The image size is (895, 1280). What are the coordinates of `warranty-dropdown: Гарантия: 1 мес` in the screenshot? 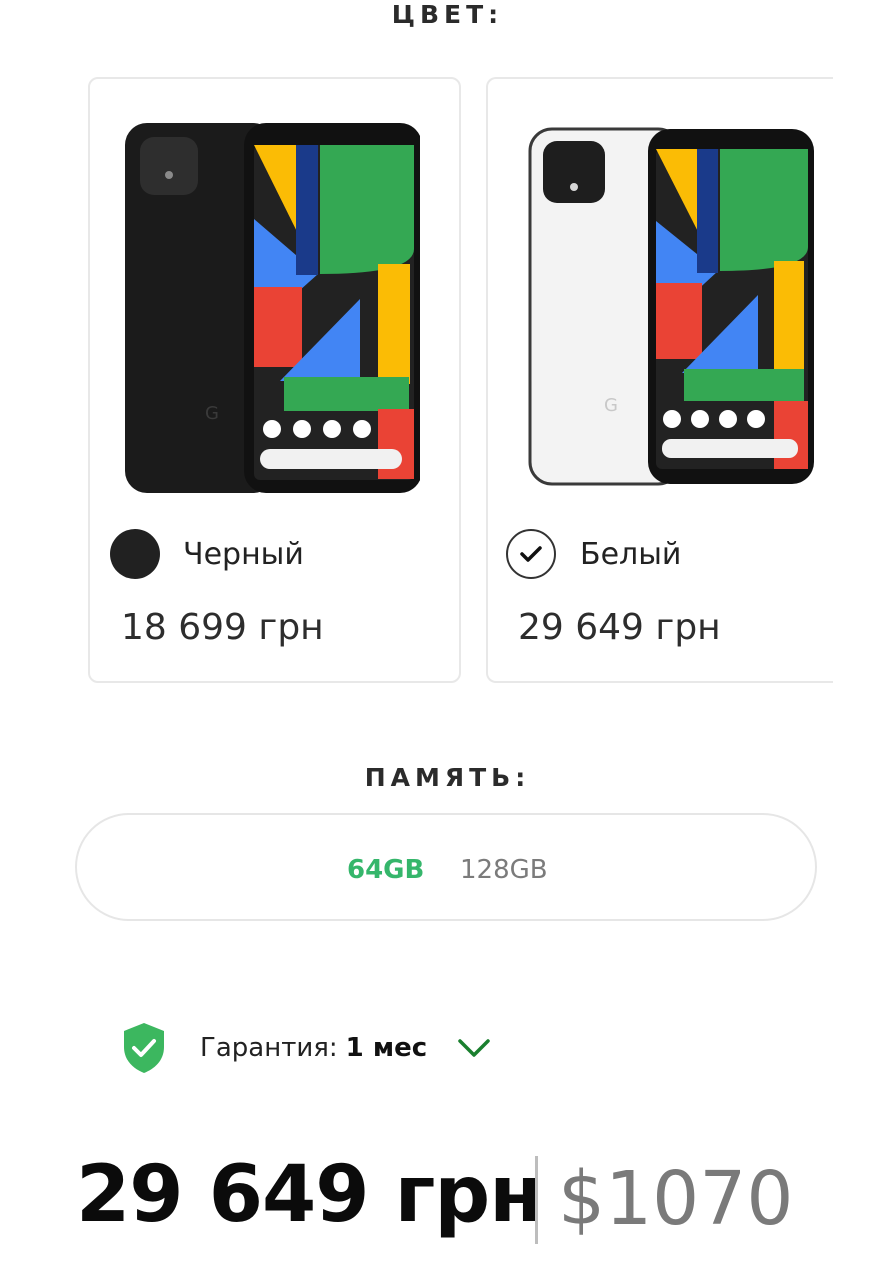 It's located at (305, 1048).